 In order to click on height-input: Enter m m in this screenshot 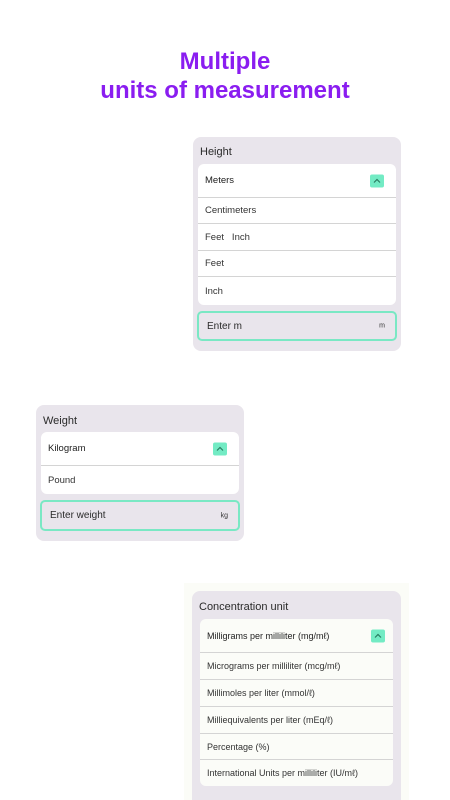, I will do `click(297, 326)`.